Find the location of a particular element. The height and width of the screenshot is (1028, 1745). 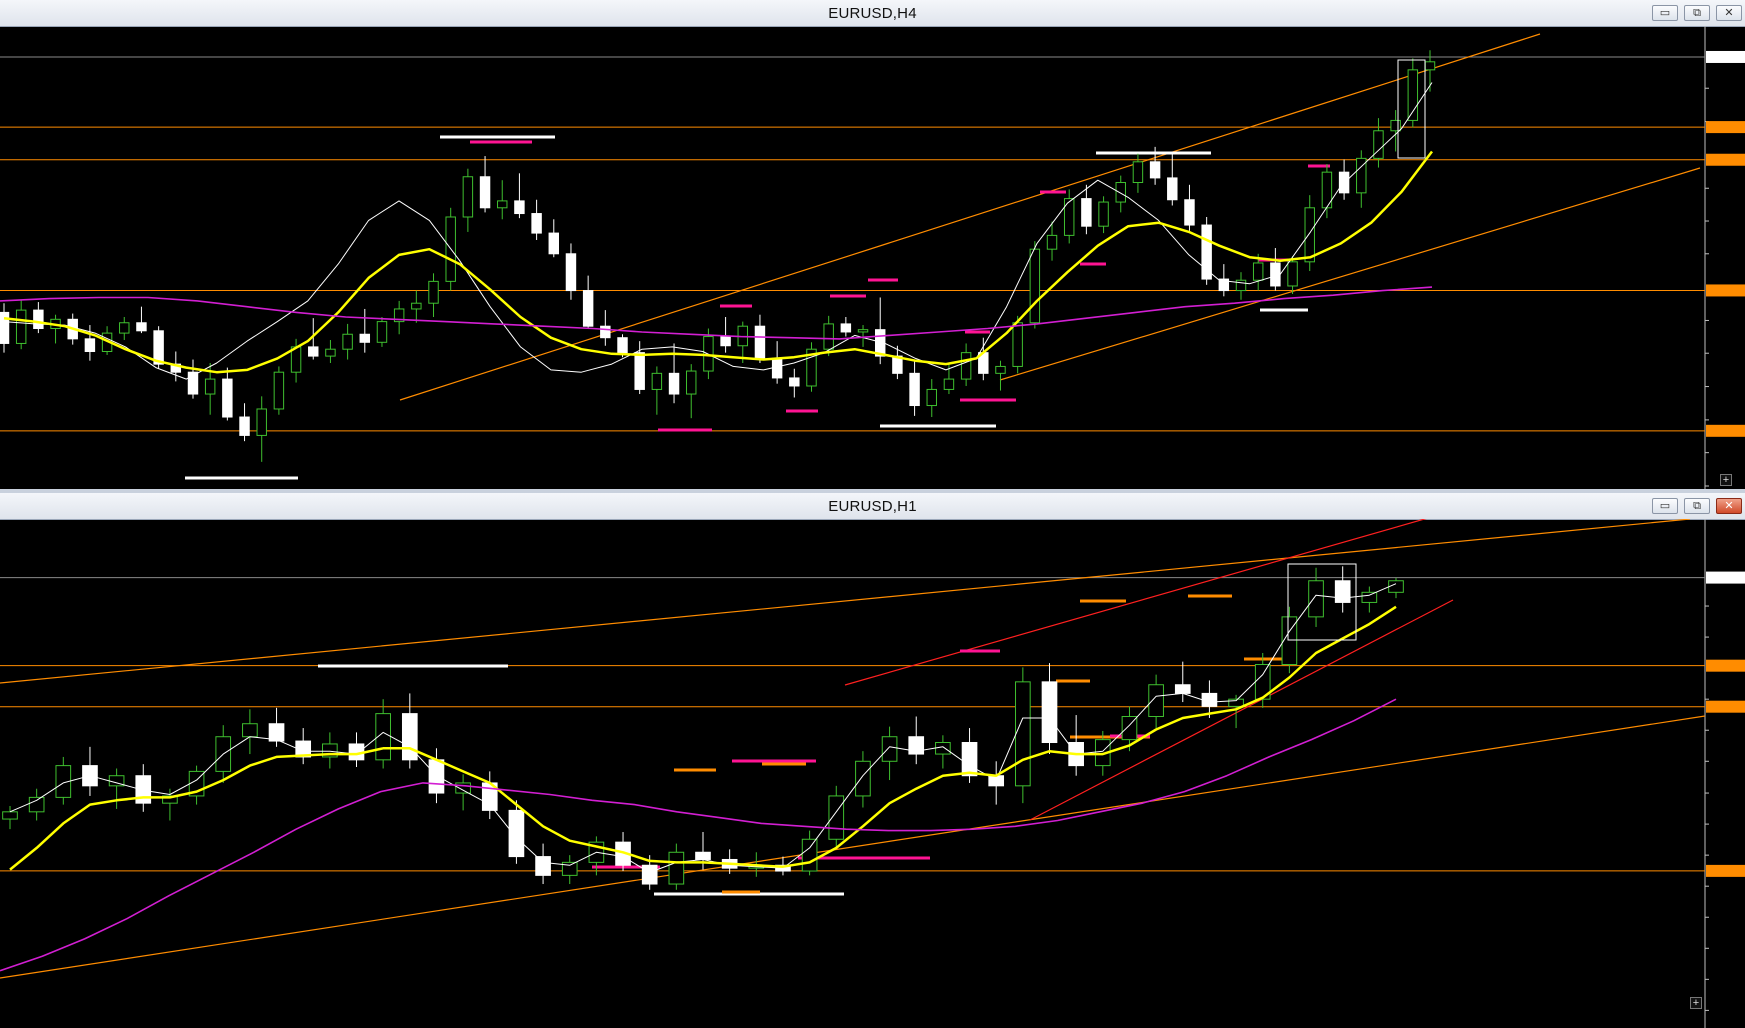

maximize-button-h1: ⧉ is located at coordinates (1697, 506).